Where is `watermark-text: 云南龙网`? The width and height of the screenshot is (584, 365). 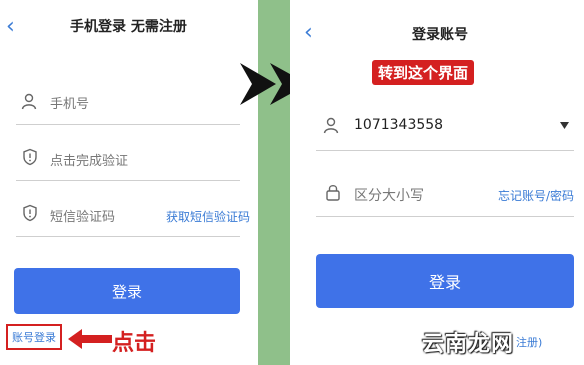 watermark-text: 云南龙网 is located at coordinates (468, 344).